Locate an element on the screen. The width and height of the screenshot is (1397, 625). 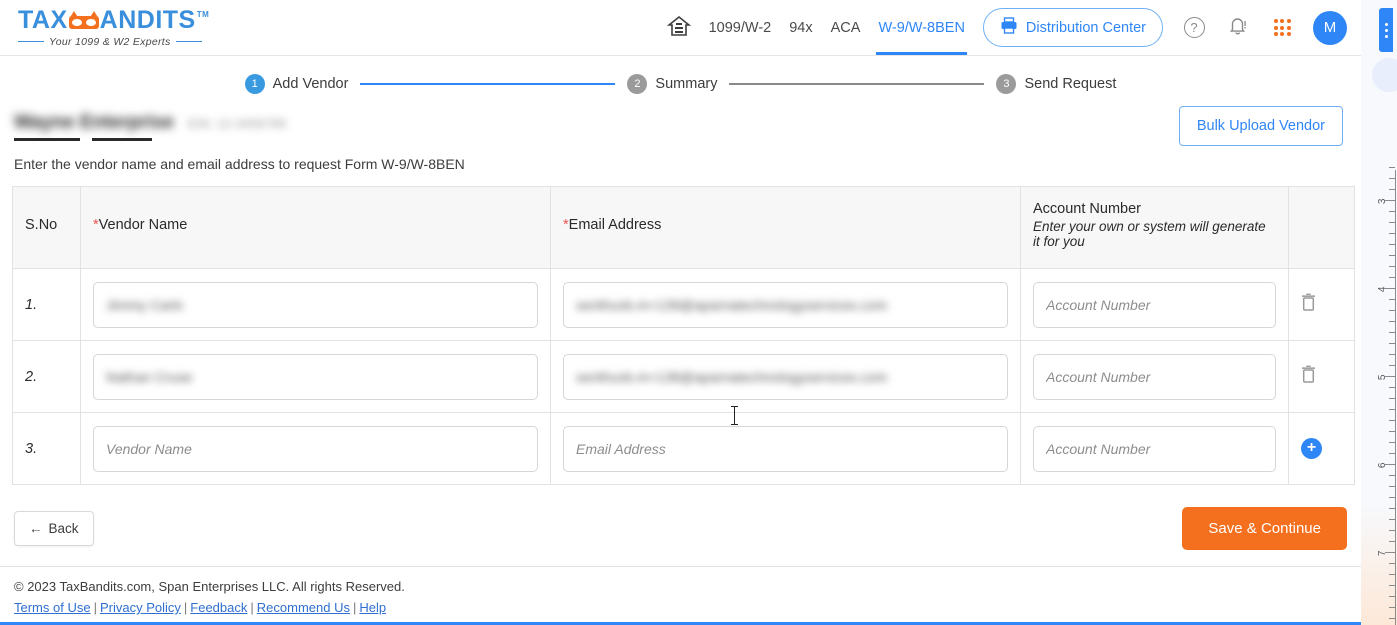
vendor-name-cell: Nathan Cruse is located at coordinates (315, 376).